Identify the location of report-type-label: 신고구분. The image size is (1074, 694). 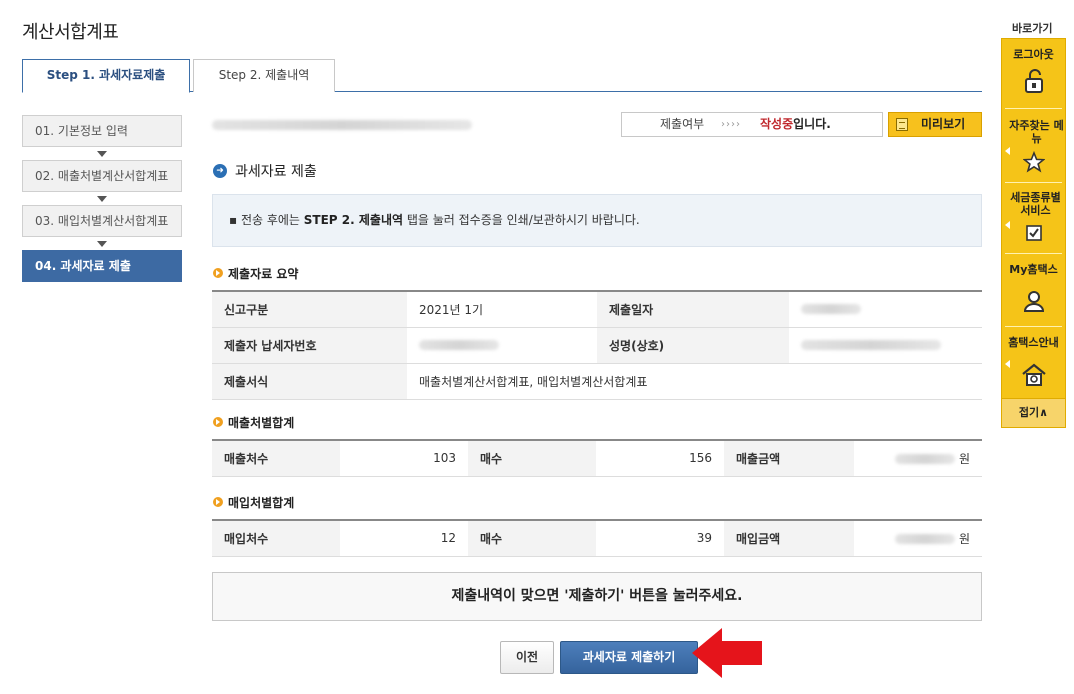
(309, 309).